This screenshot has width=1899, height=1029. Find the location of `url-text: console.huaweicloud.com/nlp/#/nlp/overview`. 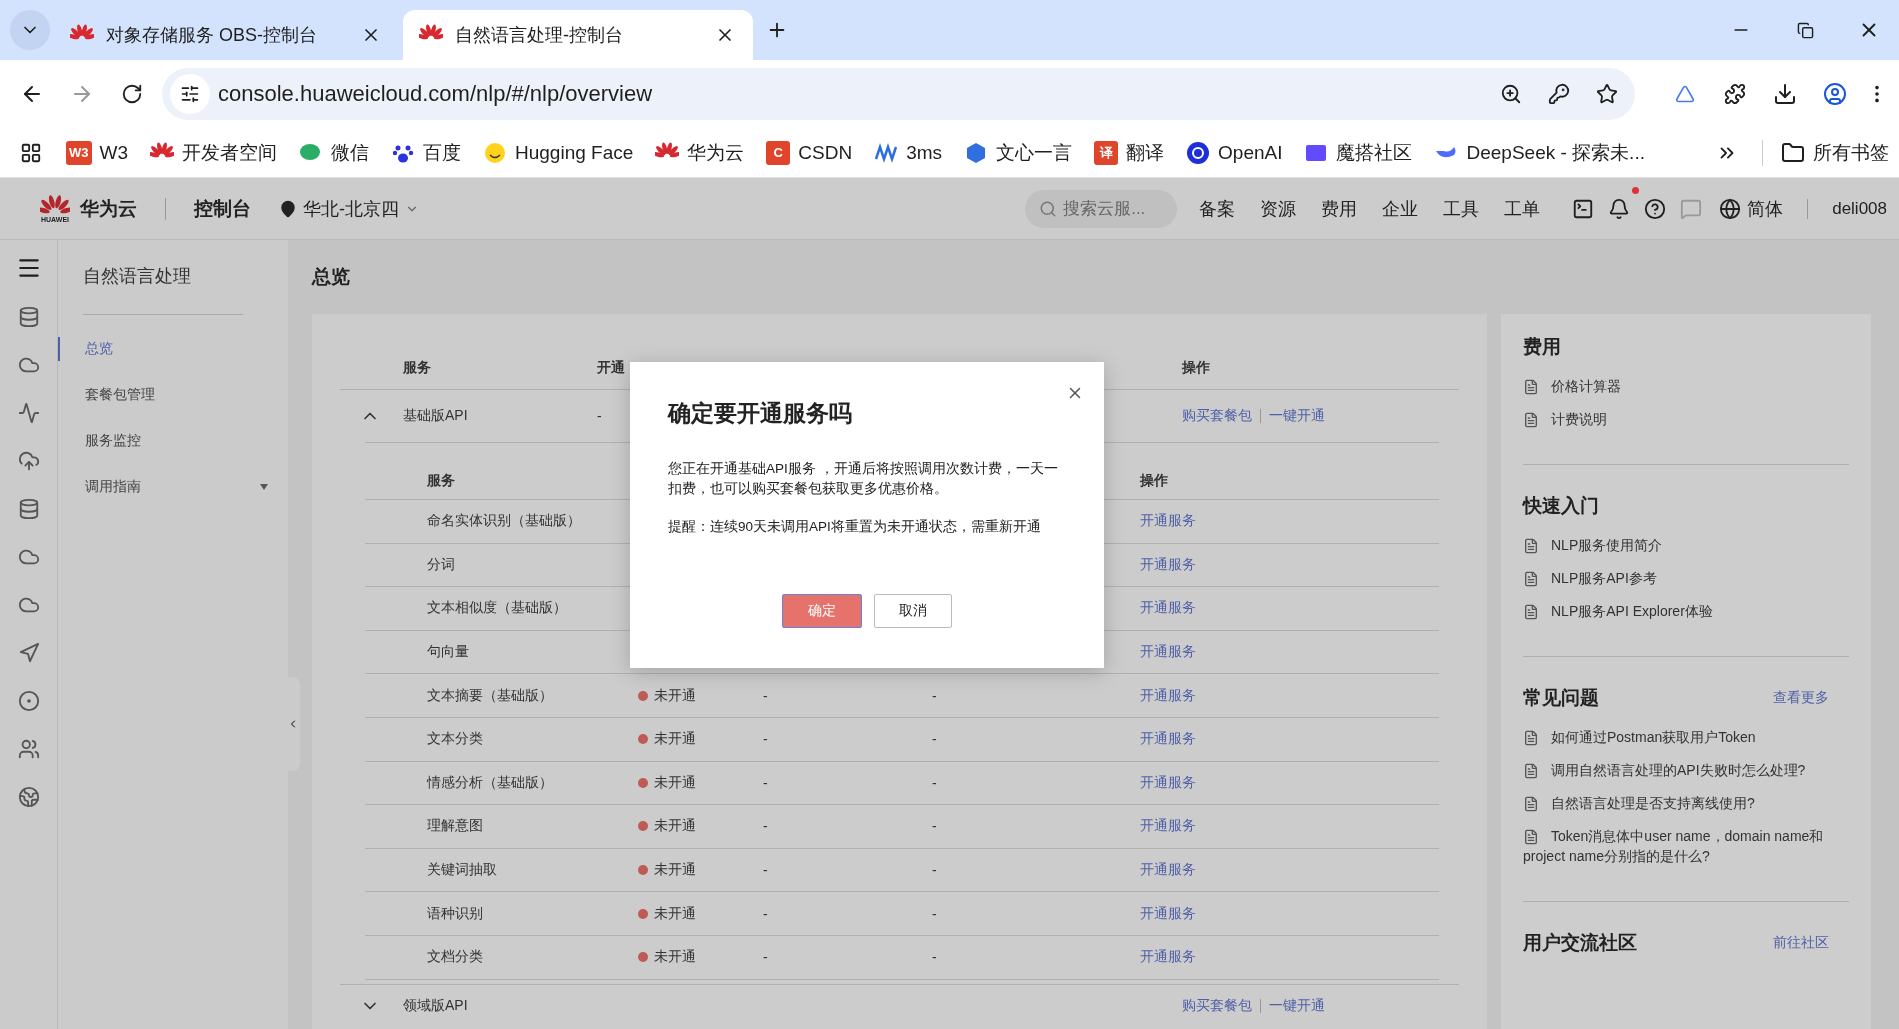

url-text: console.huaweicloud.com/nlp/#/nlp/overview is located at coordinates (850, 94).